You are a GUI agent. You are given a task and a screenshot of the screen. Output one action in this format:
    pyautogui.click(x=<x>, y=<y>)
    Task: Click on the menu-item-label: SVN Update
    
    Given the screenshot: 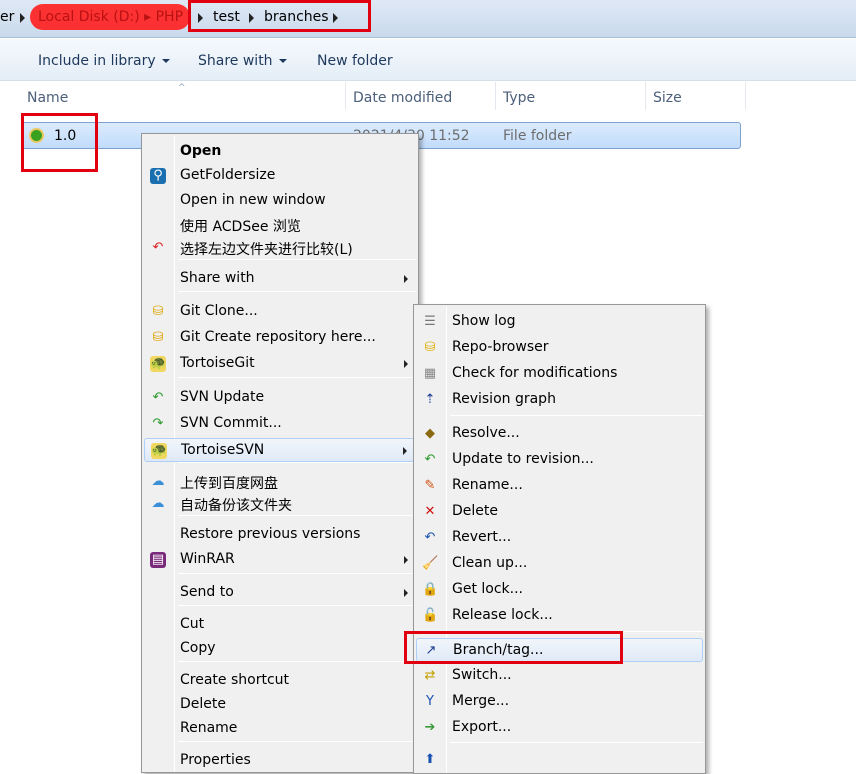 What is the action you would take?
    pyautogui.click(x=222, y=397)
    